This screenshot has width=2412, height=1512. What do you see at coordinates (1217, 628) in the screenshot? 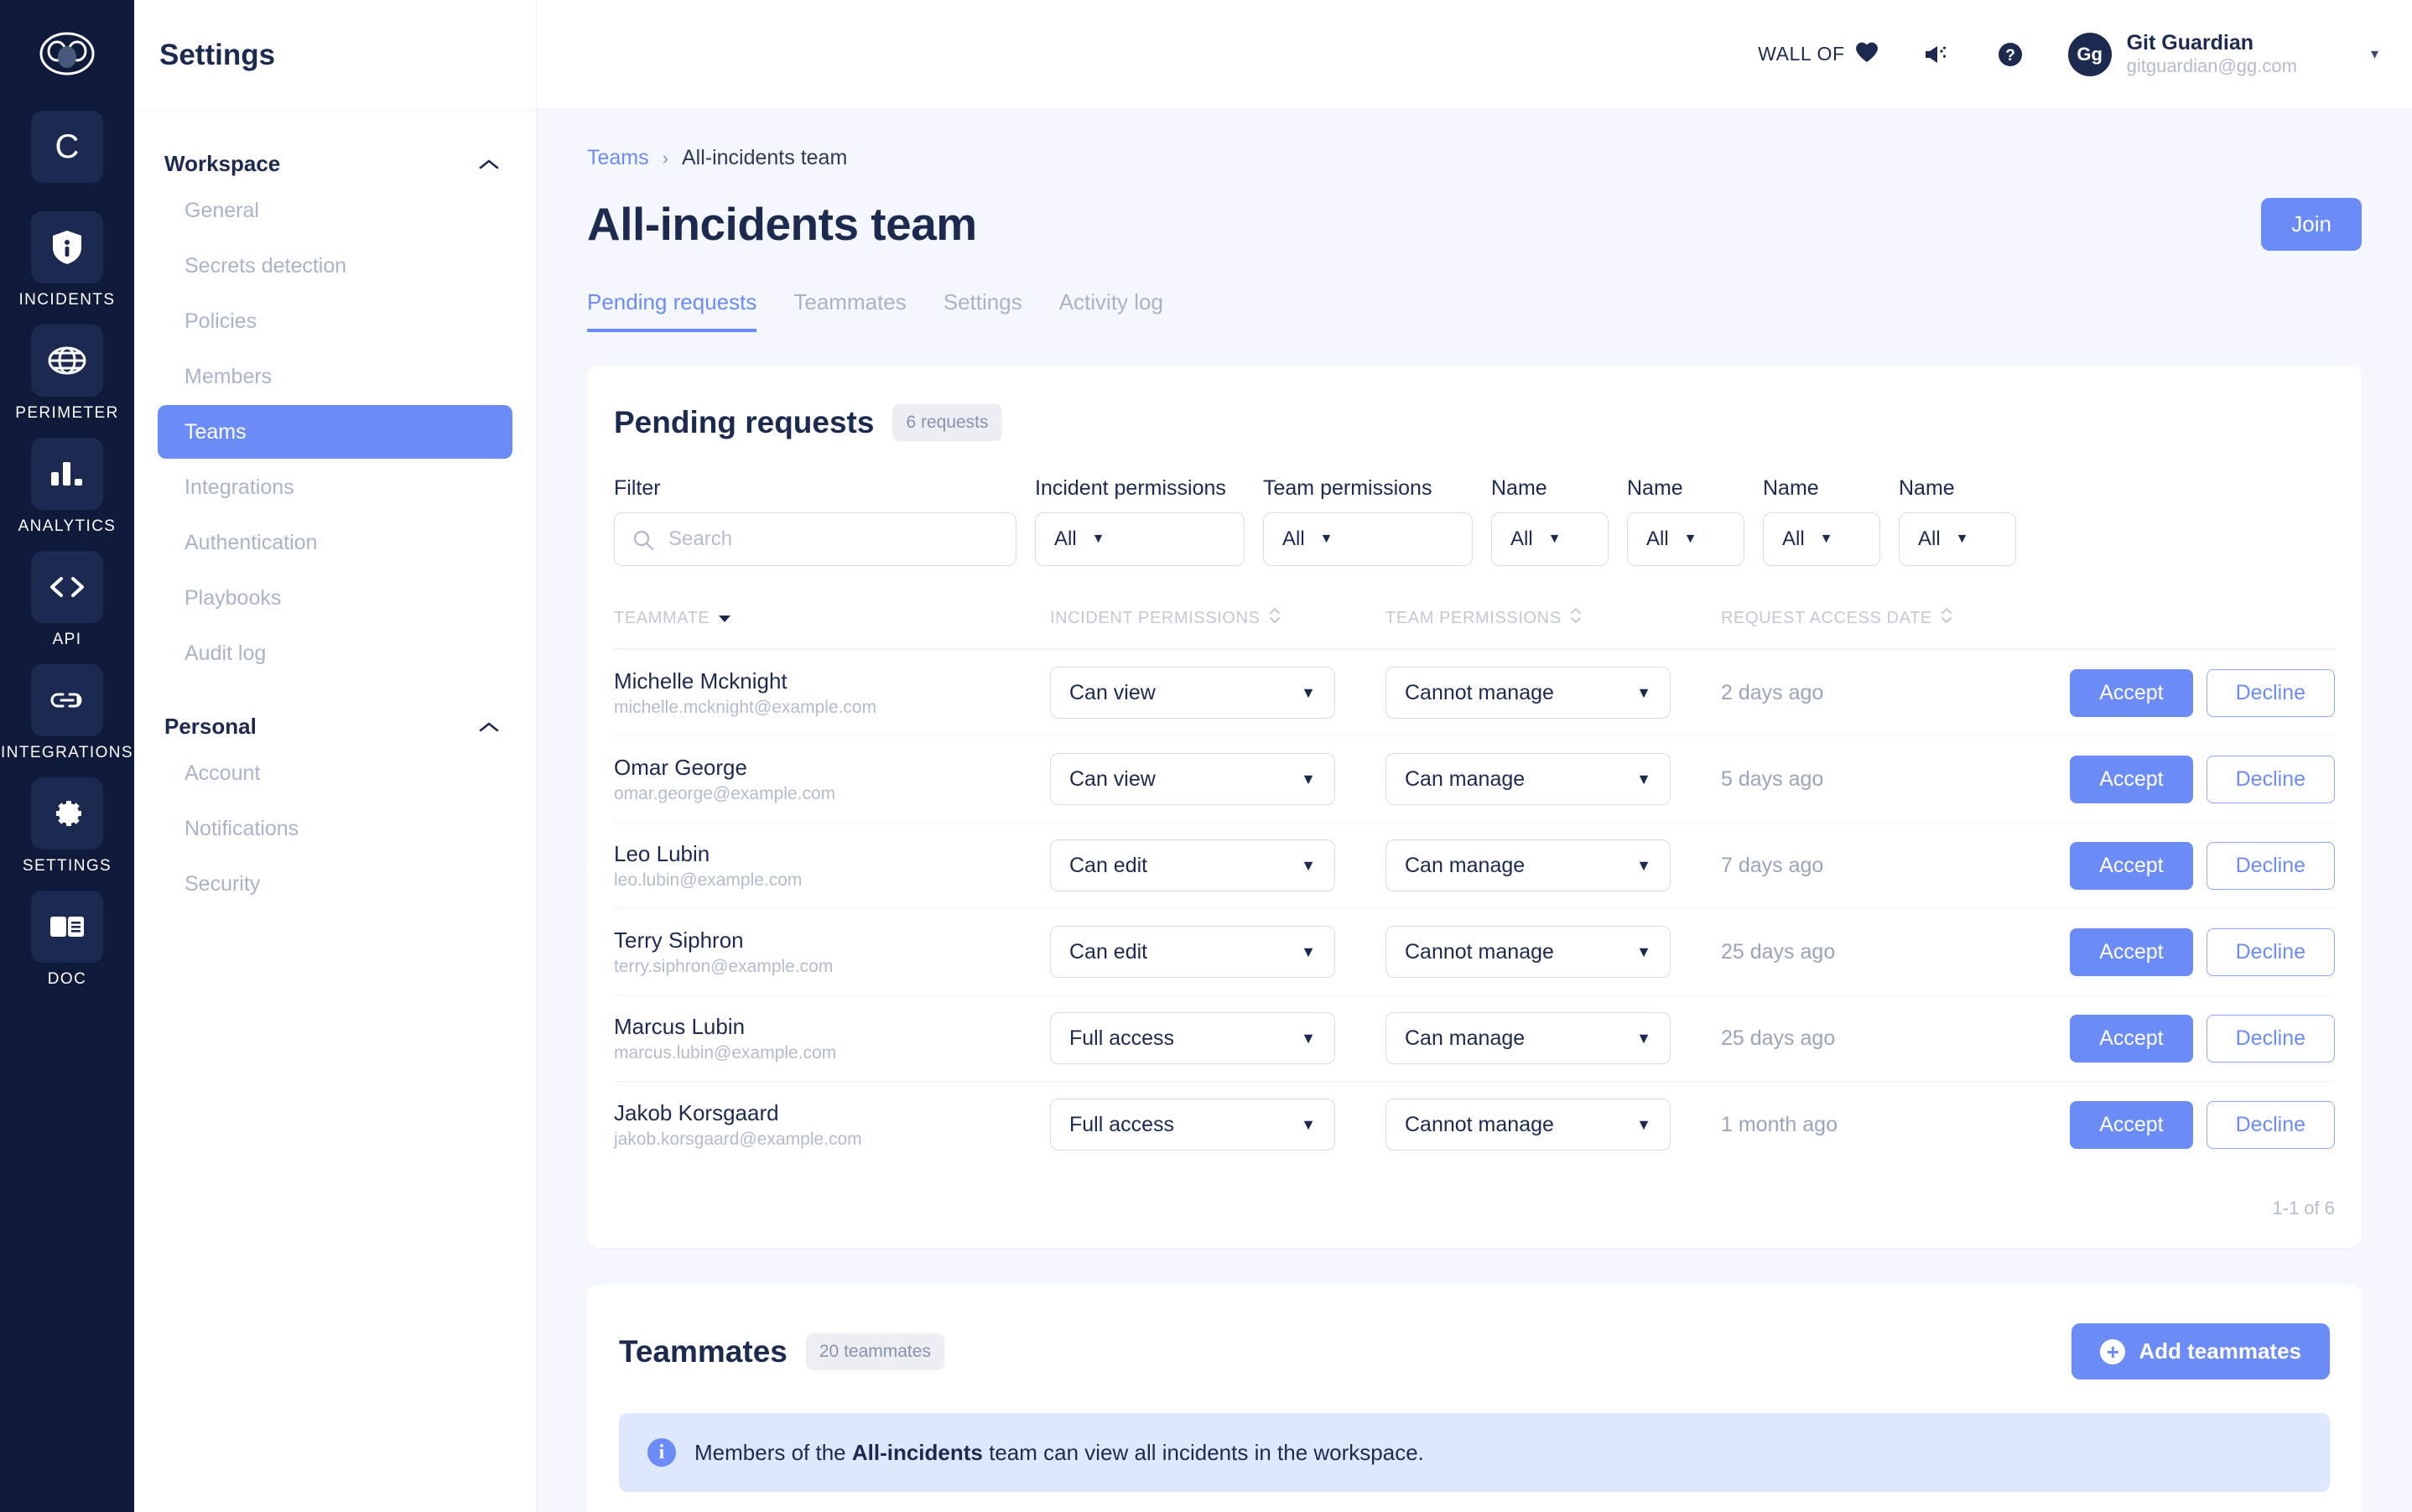
I see `column-incident-permissions: INCIDENT PERMISSIONS` at bounding box center [1217, 628].